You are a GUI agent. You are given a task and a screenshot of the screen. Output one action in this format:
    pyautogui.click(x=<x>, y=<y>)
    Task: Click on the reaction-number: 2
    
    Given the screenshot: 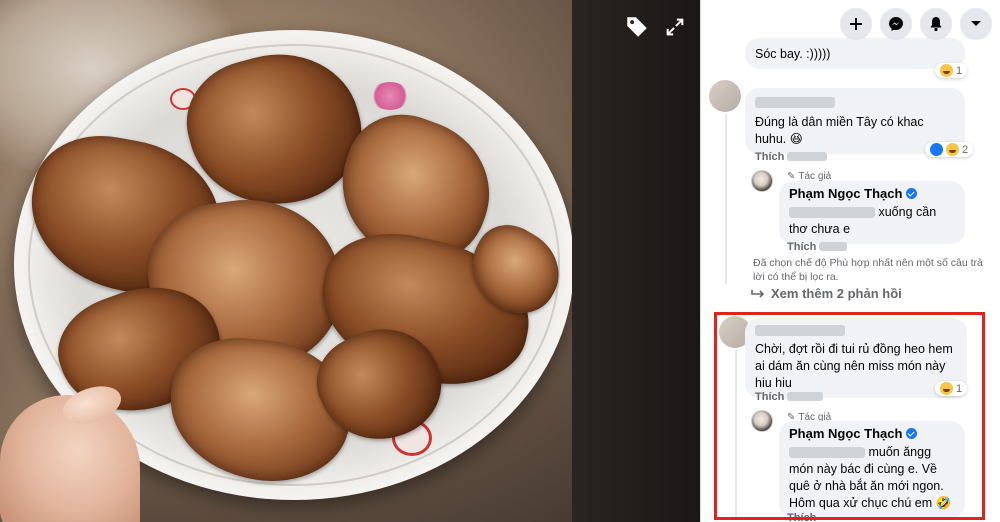 What is the action you would take?
    pyautogui.click(x=965, y=149)
    